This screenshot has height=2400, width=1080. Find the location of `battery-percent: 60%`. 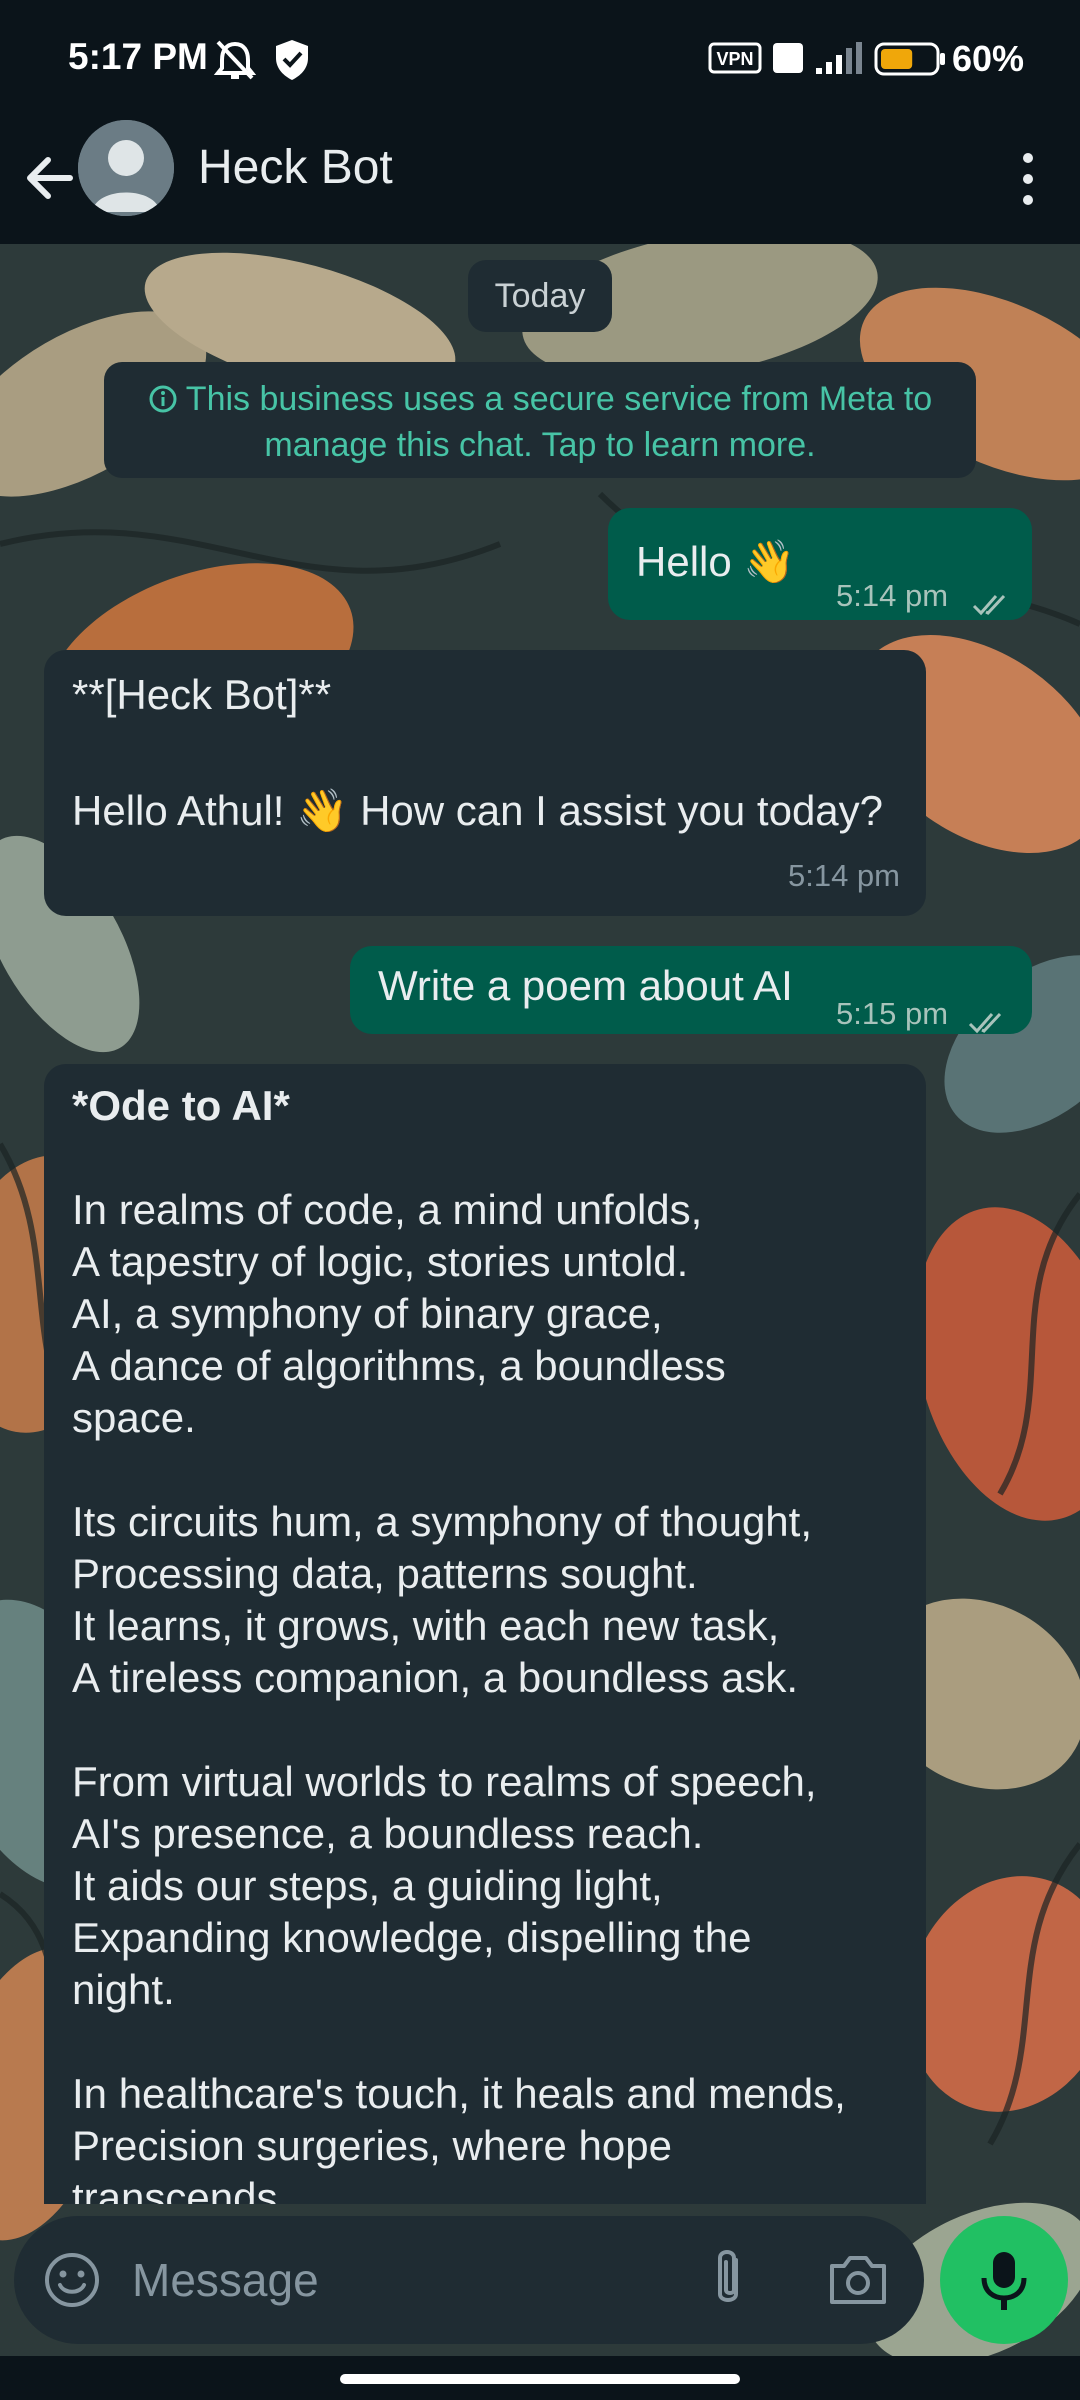

battery-percent: 60% is located at coordinates (988, 58).